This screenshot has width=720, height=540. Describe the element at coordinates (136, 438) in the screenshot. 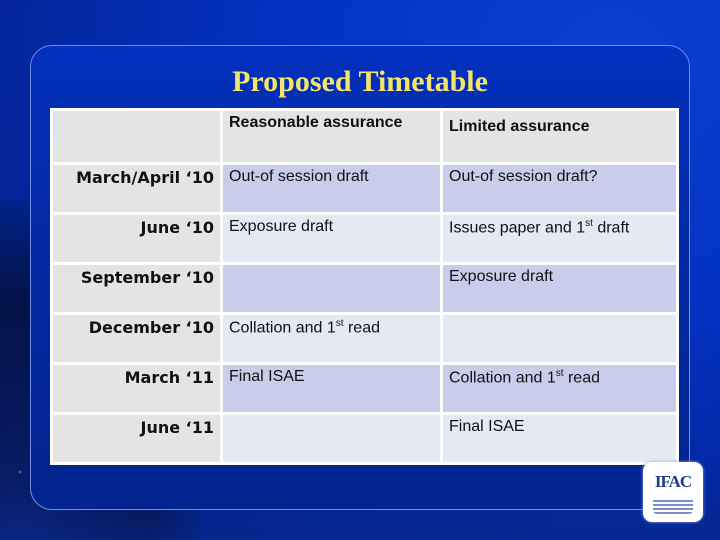

I see `period-label: June ‘11` at that location.